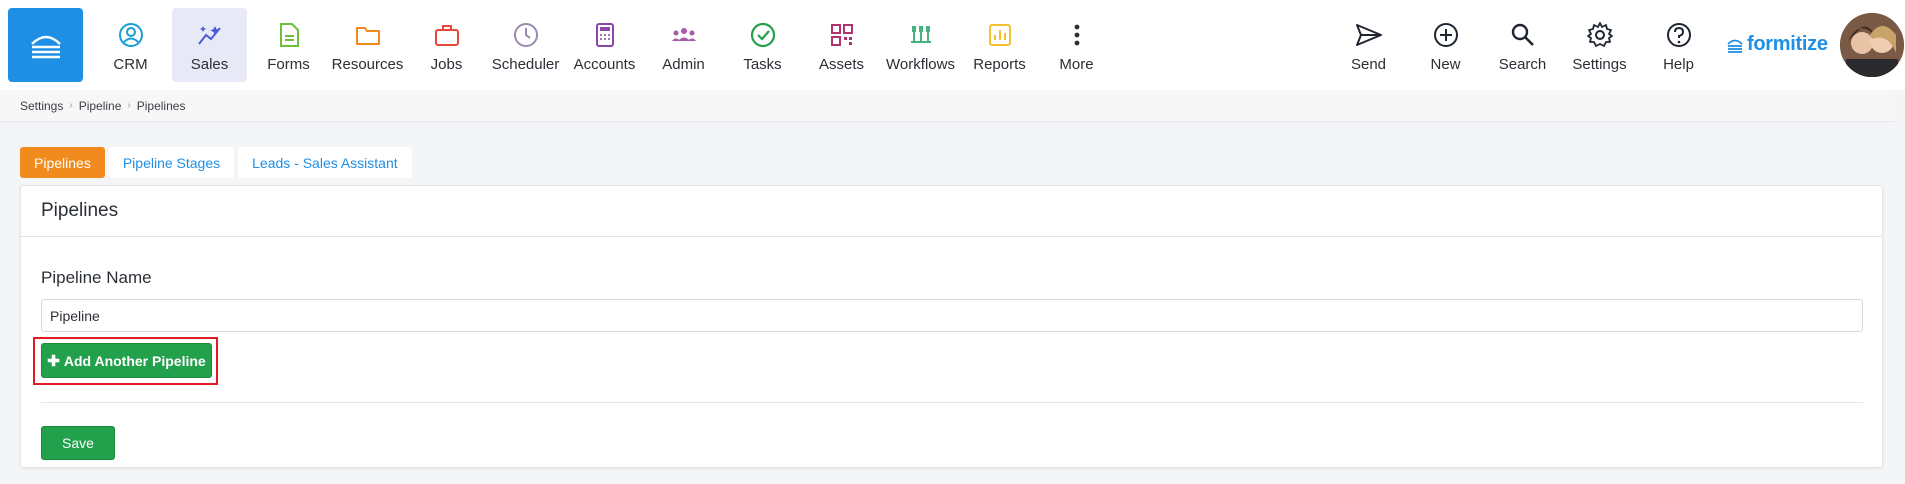 Image resolution: width=1905 pixels, height=484 pixels. What do you see at coordinates (920, 64) in the screenshot?
I see `nav-label: Workflows` at bounding box center [920, 64].